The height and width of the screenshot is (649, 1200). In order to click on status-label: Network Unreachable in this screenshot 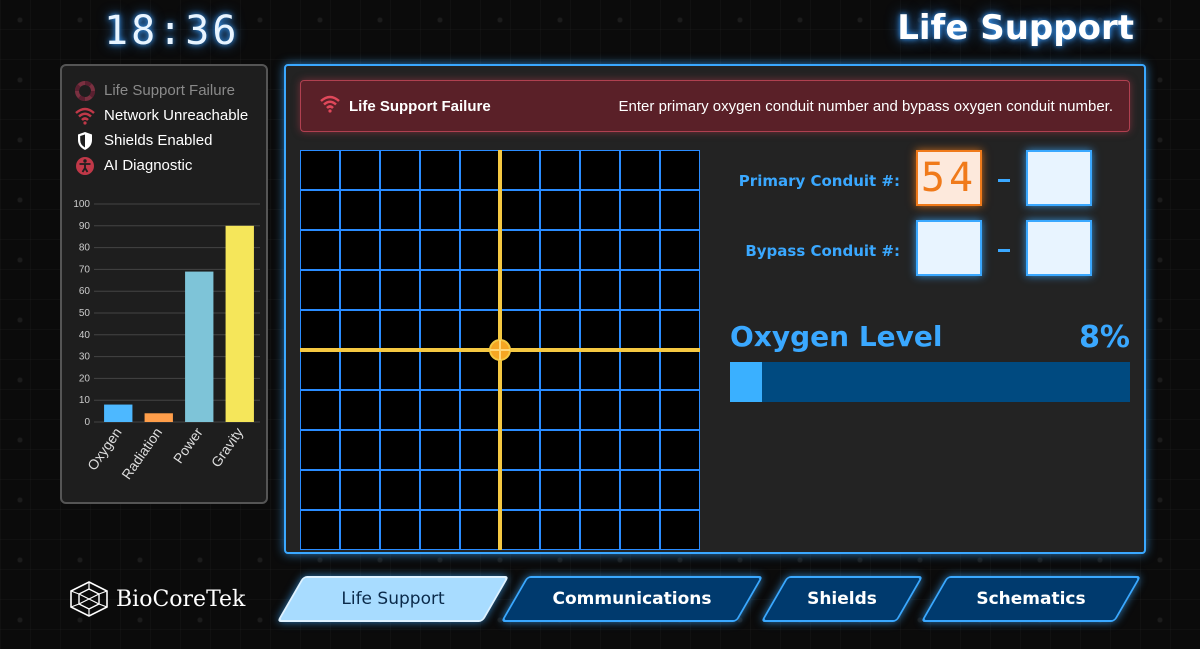, I will do `click(176, 115)`.